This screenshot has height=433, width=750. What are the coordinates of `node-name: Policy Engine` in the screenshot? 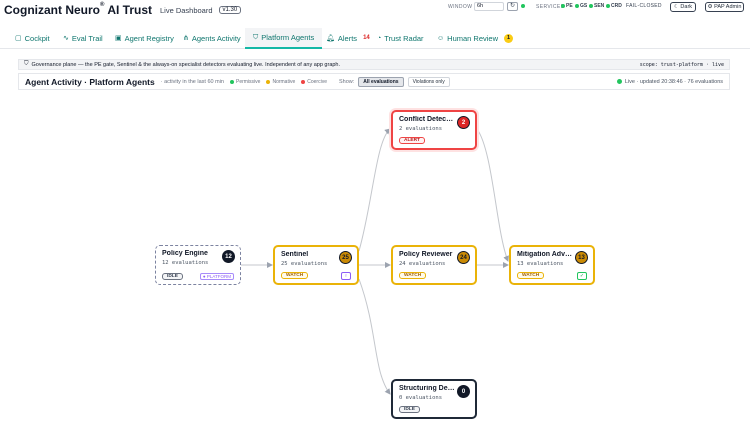 It's located at (185, 253).